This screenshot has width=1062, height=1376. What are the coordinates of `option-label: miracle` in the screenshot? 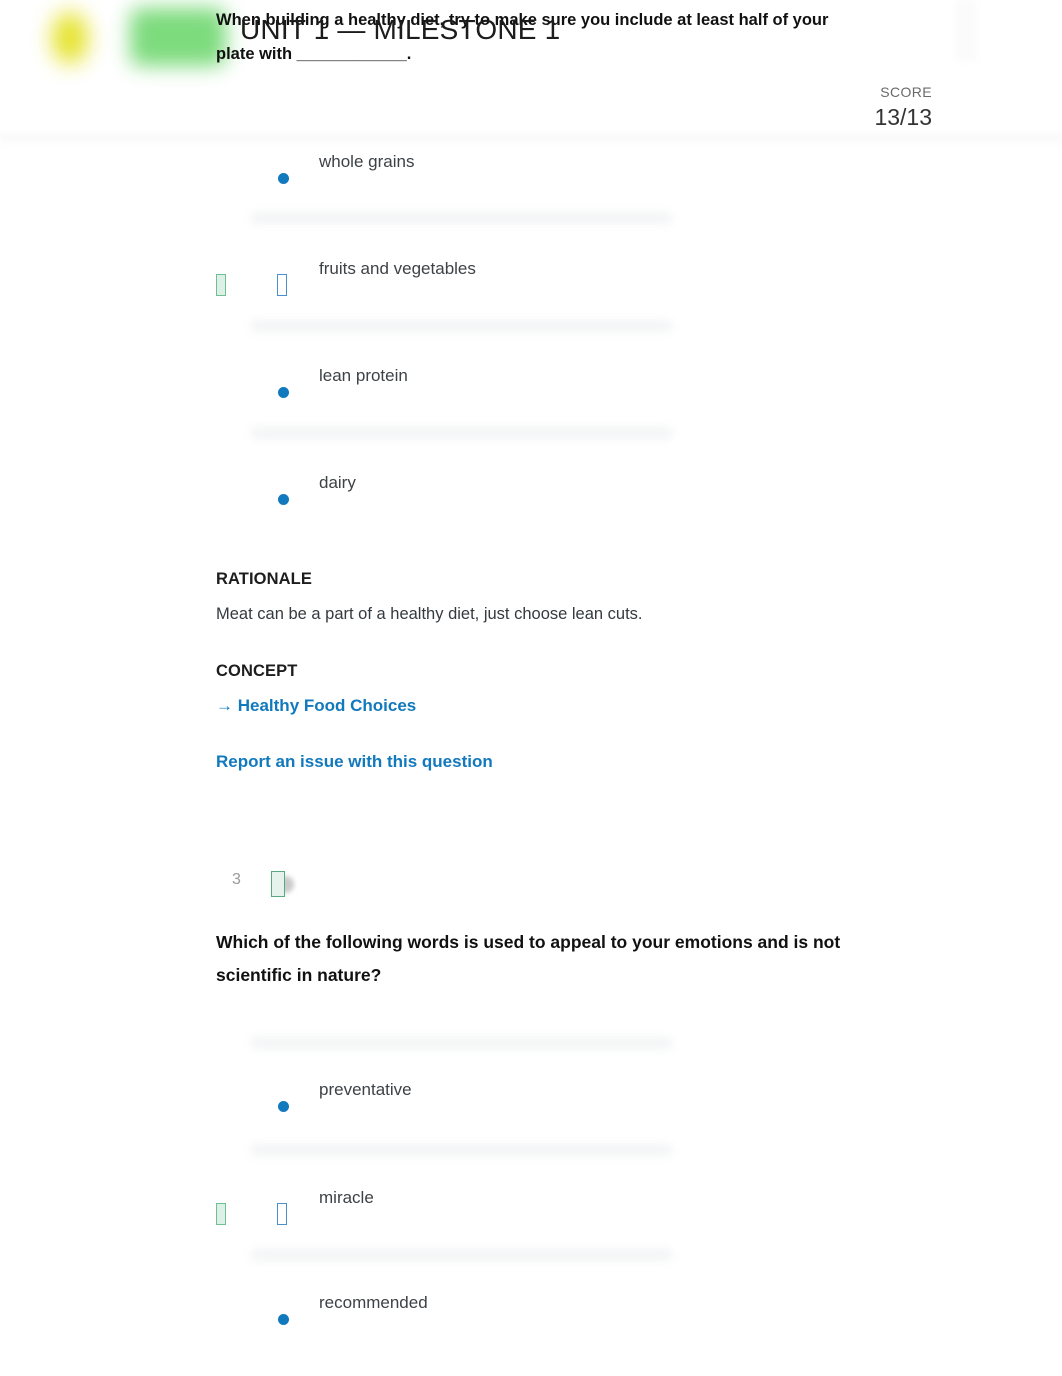 It's located at (346, 1197).